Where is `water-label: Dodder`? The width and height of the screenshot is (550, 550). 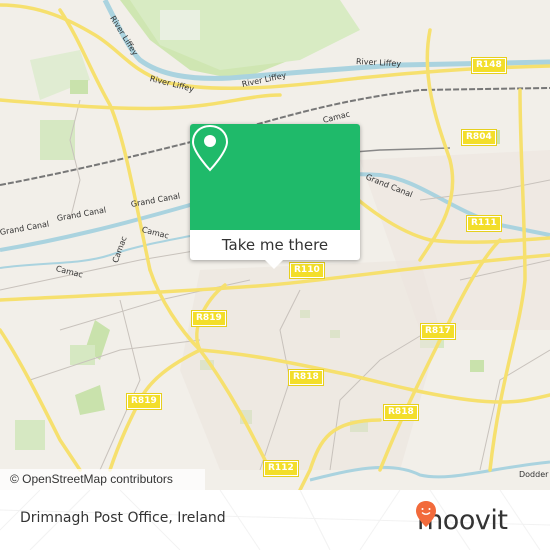 water-label: Dodder is located at coordinates (534, 474).